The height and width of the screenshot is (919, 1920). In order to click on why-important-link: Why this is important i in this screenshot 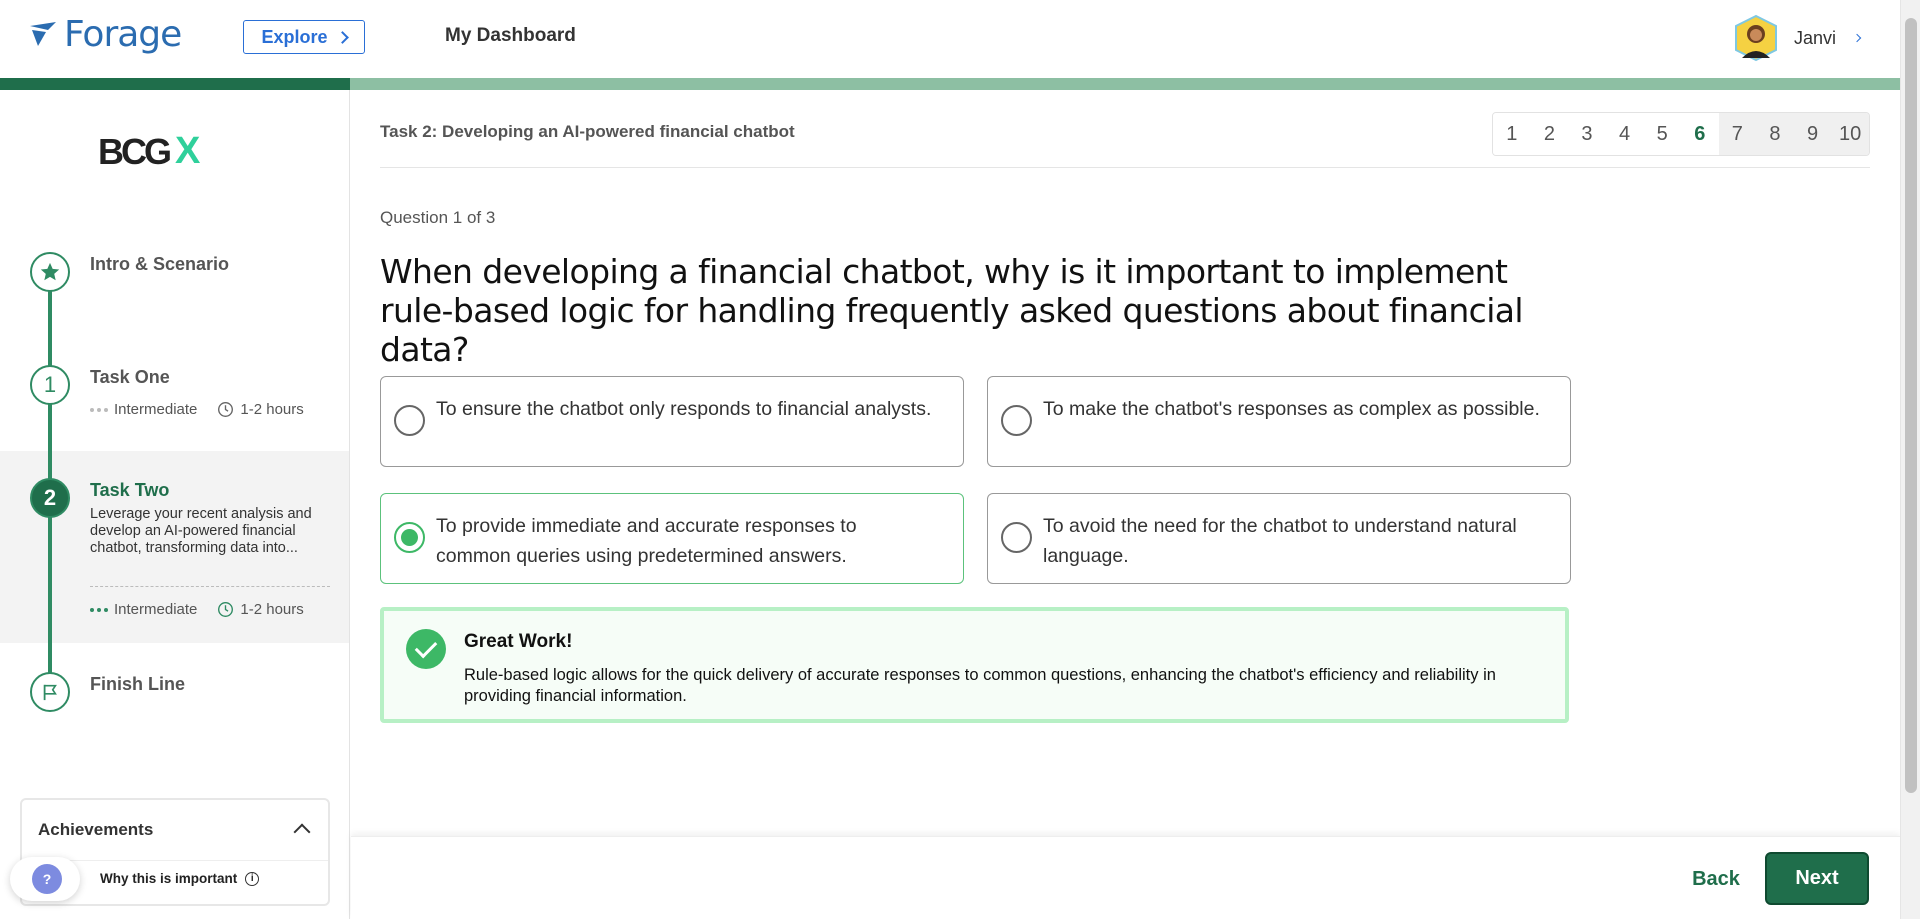, I will do `click(180, 878)`.